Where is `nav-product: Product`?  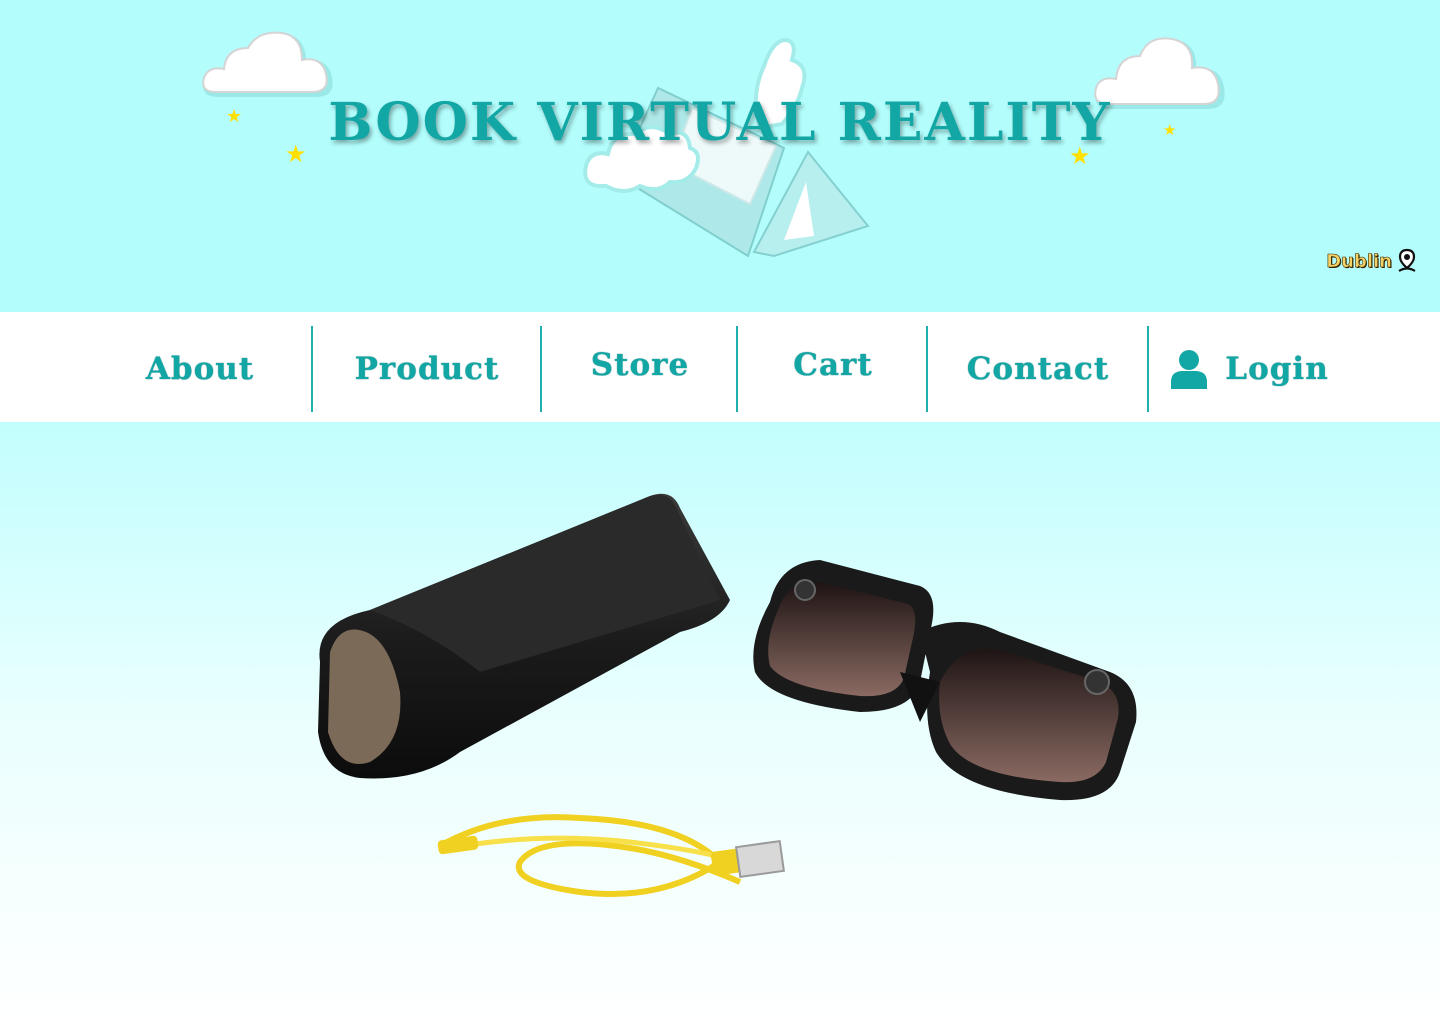 nav-product: Product is located at coordinates (427, 369).